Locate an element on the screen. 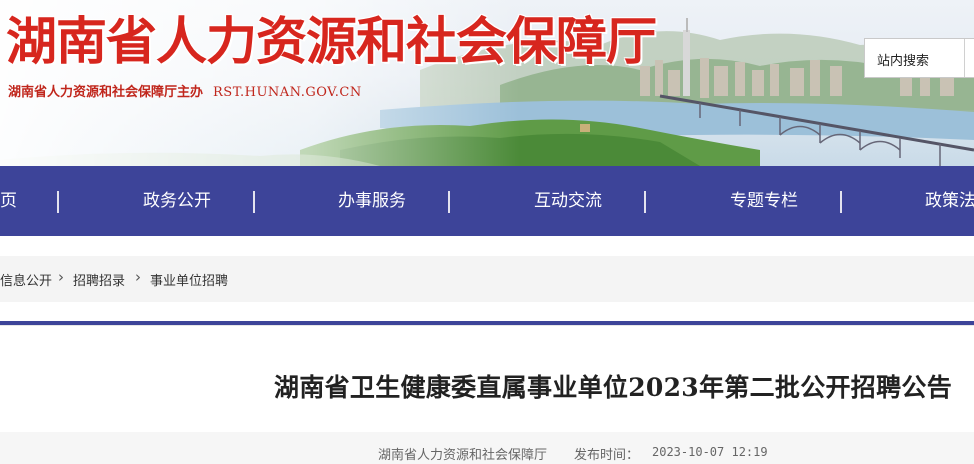 Image resolution: width=974 pixels, height=464 pixels. site-subtitle: 湖南省人力资源和社会保障厅主办 RST.HUNAN.GOV.CN is located at coordinates (185, 90).